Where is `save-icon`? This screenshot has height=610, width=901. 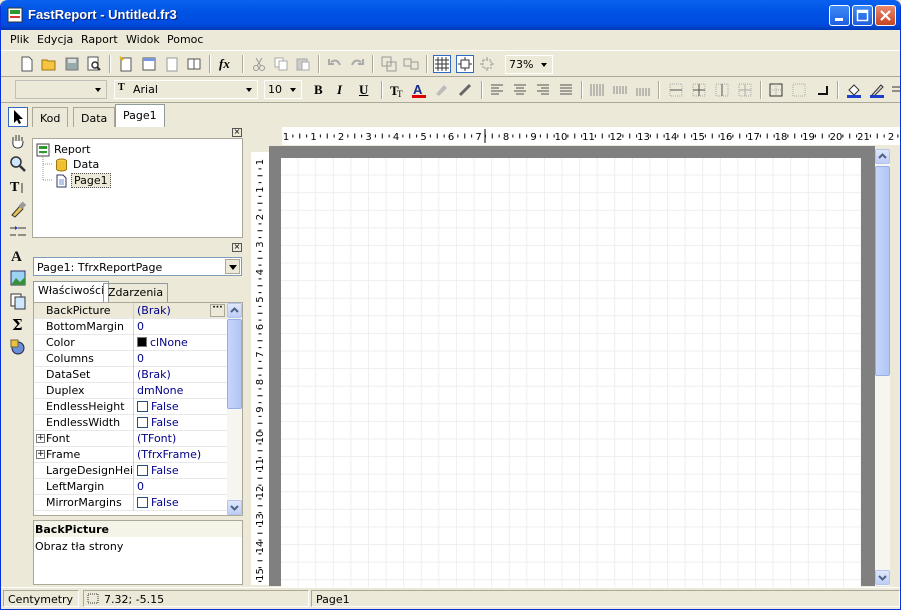
save-icon is located at coordinates (72, 64).